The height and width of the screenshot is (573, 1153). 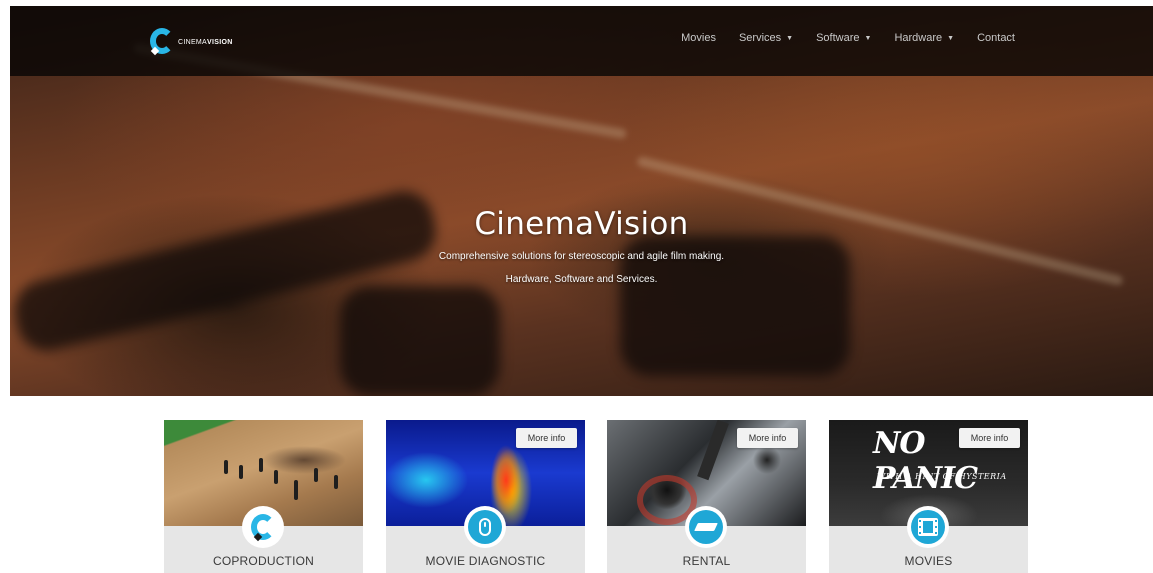 What do you see at coordinates (698, 38) in the screenshot?
I see `nav-item-movies: Movies` at bounding box center [698, 38].